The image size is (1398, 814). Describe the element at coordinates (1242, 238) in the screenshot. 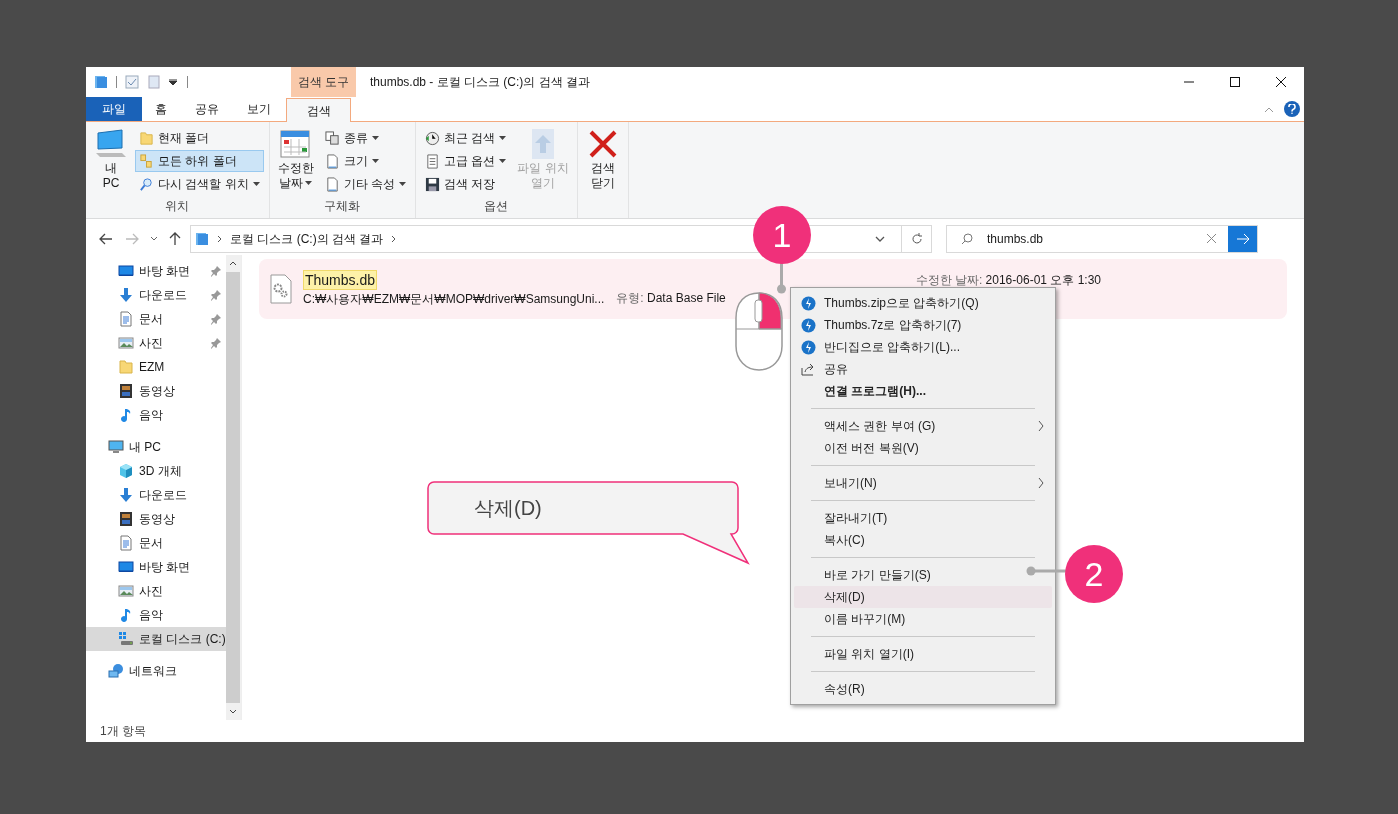

I see `search-go-button` at that location.